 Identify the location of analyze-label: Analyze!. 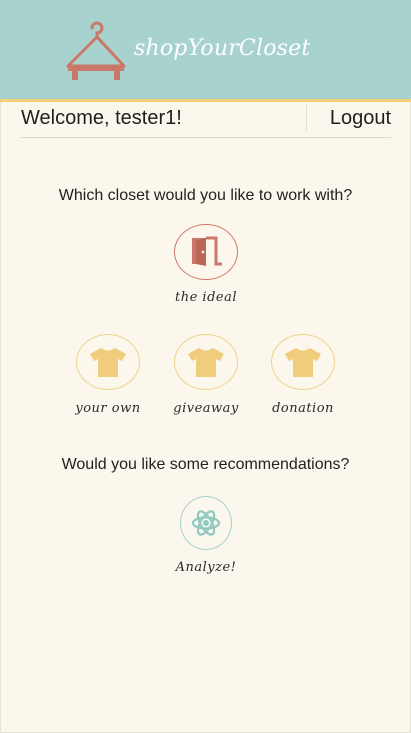
(206, 567).